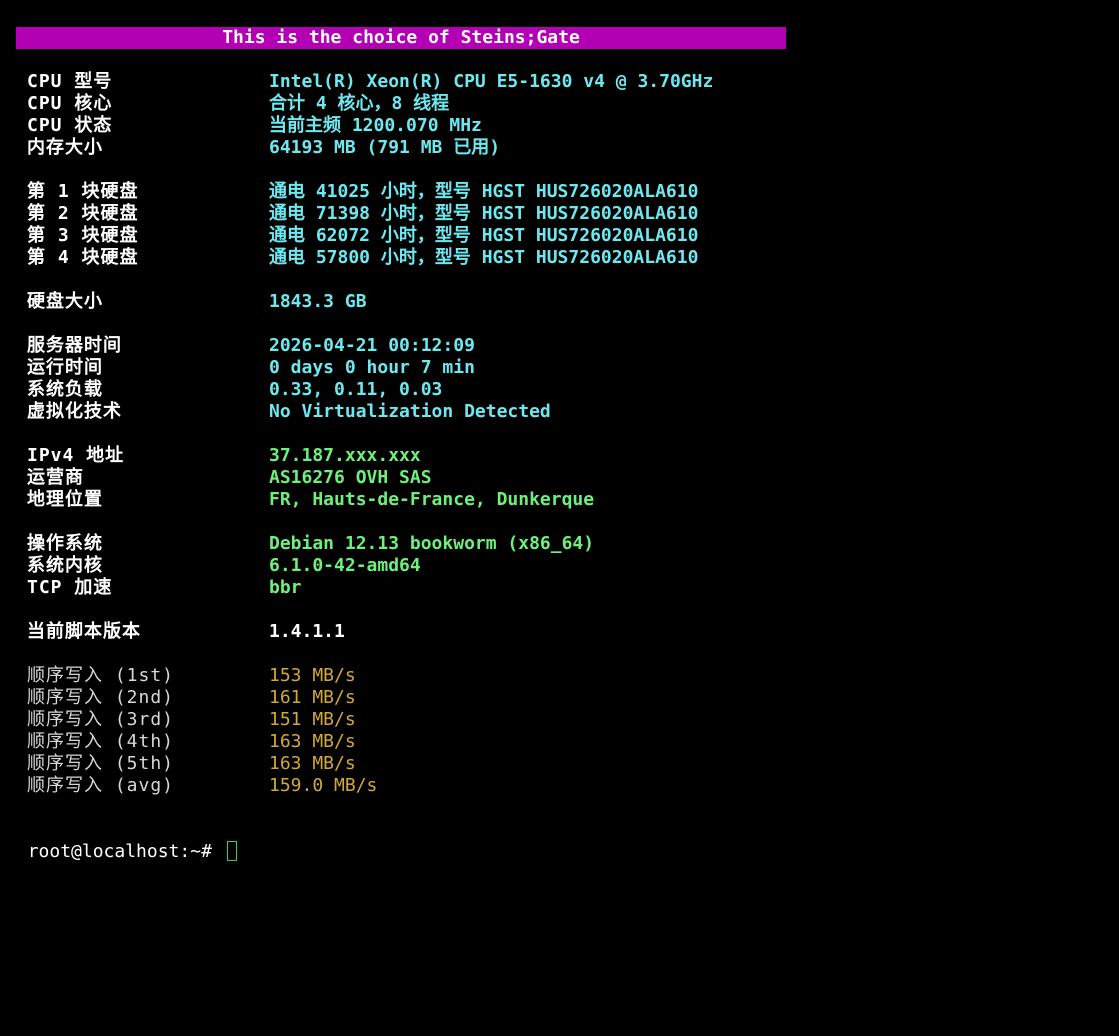 This screenshot has width=1119, height=1036. Describe the element at coordinates (567, 148) in the screenshot. I see `info-row: 内存大小 64193 MB (791 MB 已用)` at that location.